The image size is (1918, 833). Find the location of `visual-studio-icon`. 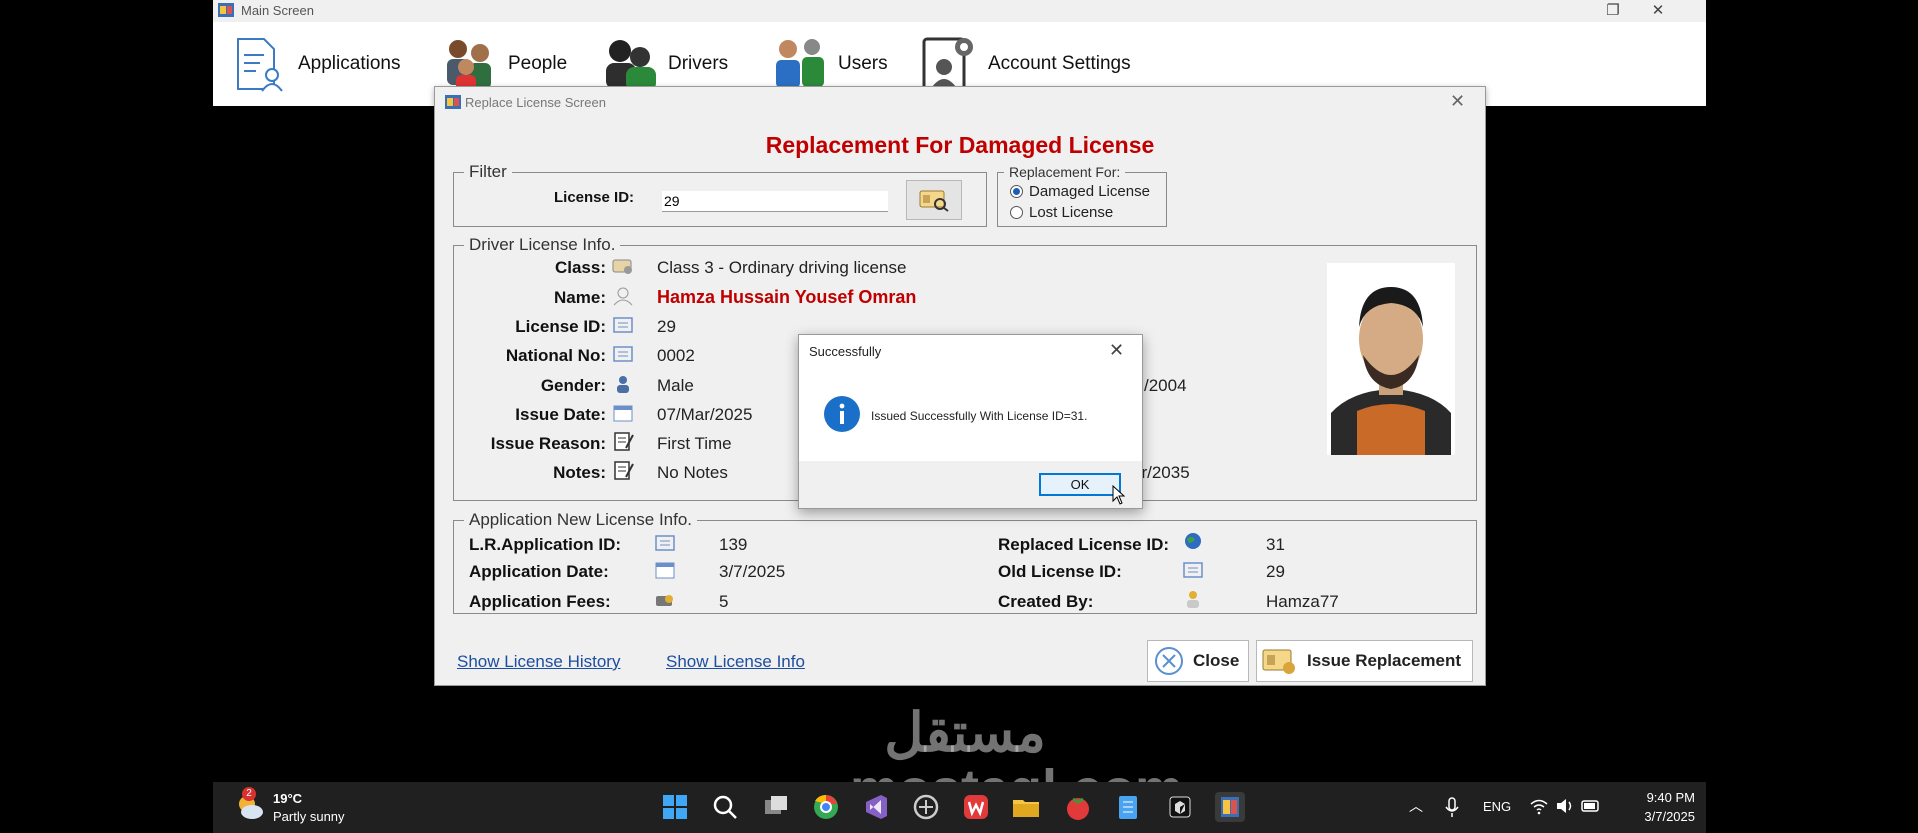

visual-studio-icon is located at coordinates (876, 807).